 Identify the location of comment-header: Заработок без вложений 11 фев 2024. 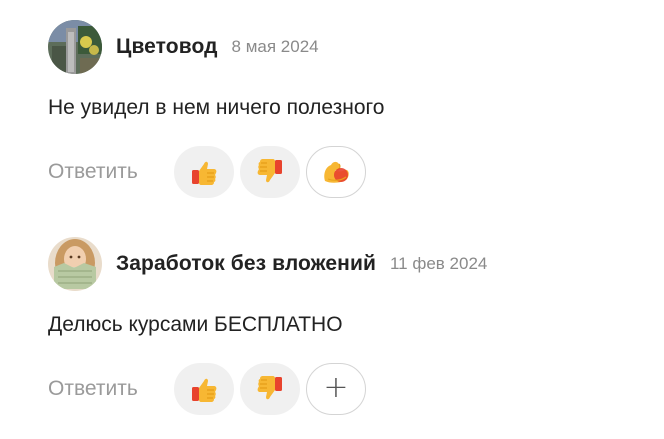
(348, 264).